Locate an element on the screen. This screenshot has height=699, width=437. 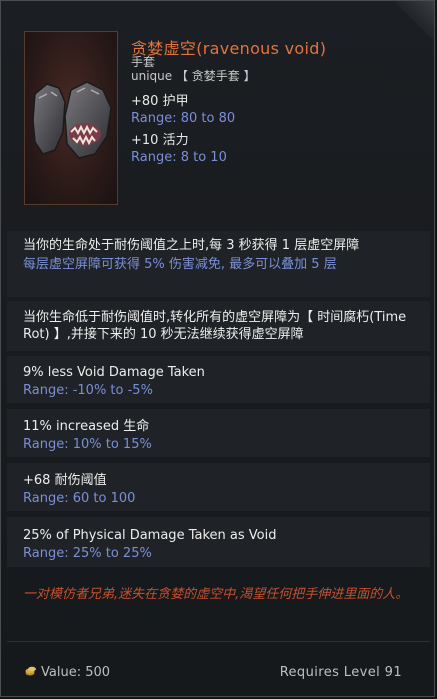
stat-vitality-range: Range: 8 to 10 is located at coordinates (179, 157).